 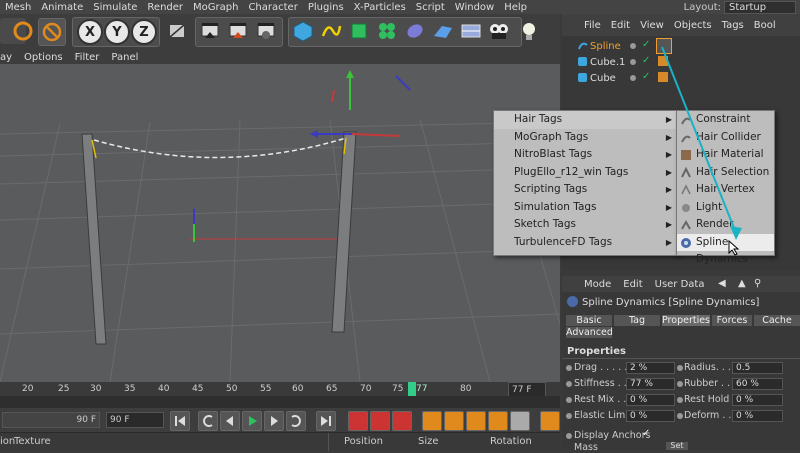 I want to click on back-arrow-icon: ◀, so click(x=722, y=283).